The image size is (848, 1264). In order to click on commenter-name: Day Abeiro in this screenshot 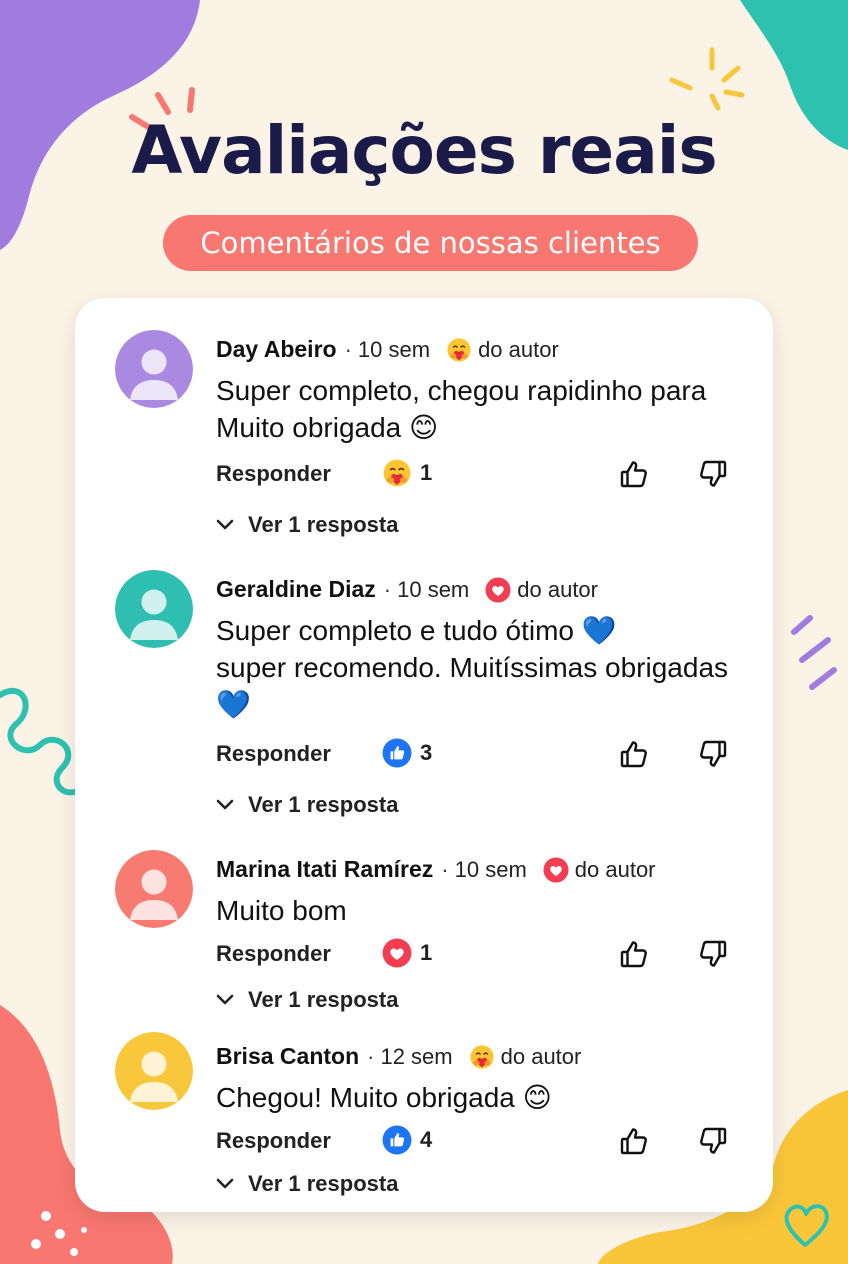, I will do `click(276, 349)`.